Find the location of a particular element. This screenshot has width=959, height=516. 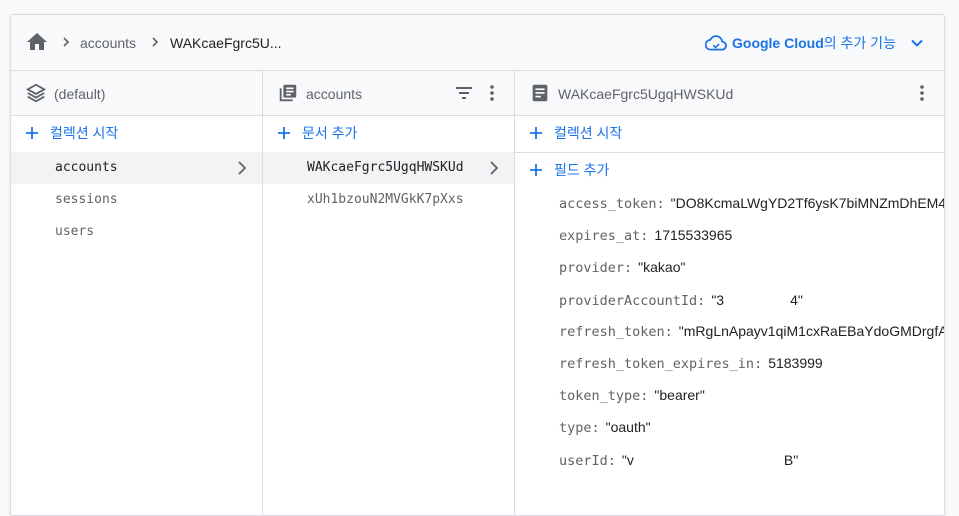

document-item-selected: WAKcaeFgrc5UgqHWSKUd is located at coordinates (388, 168).